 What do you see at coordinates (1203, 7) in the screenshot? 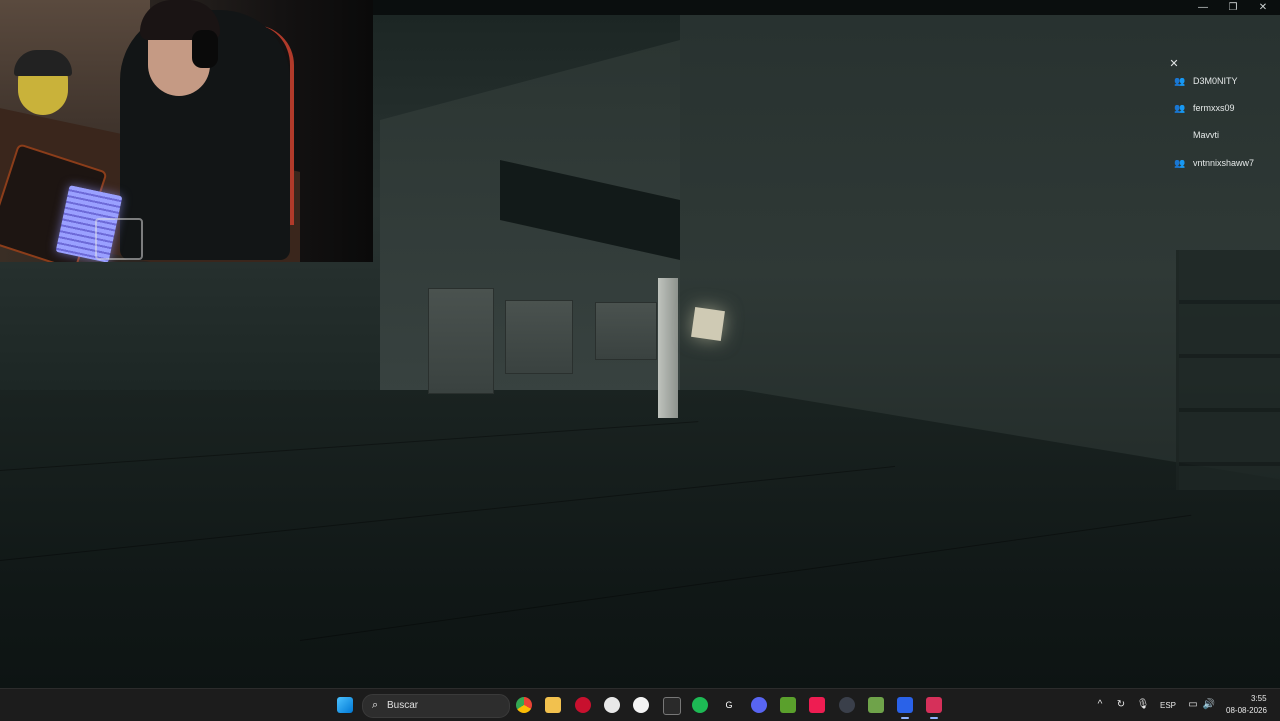
I see `minimize-button: —` at bounding box center [1203, 7].